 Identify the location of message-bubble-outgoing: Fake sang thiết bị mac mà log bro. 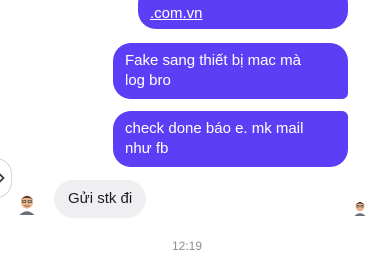
(230, 71).